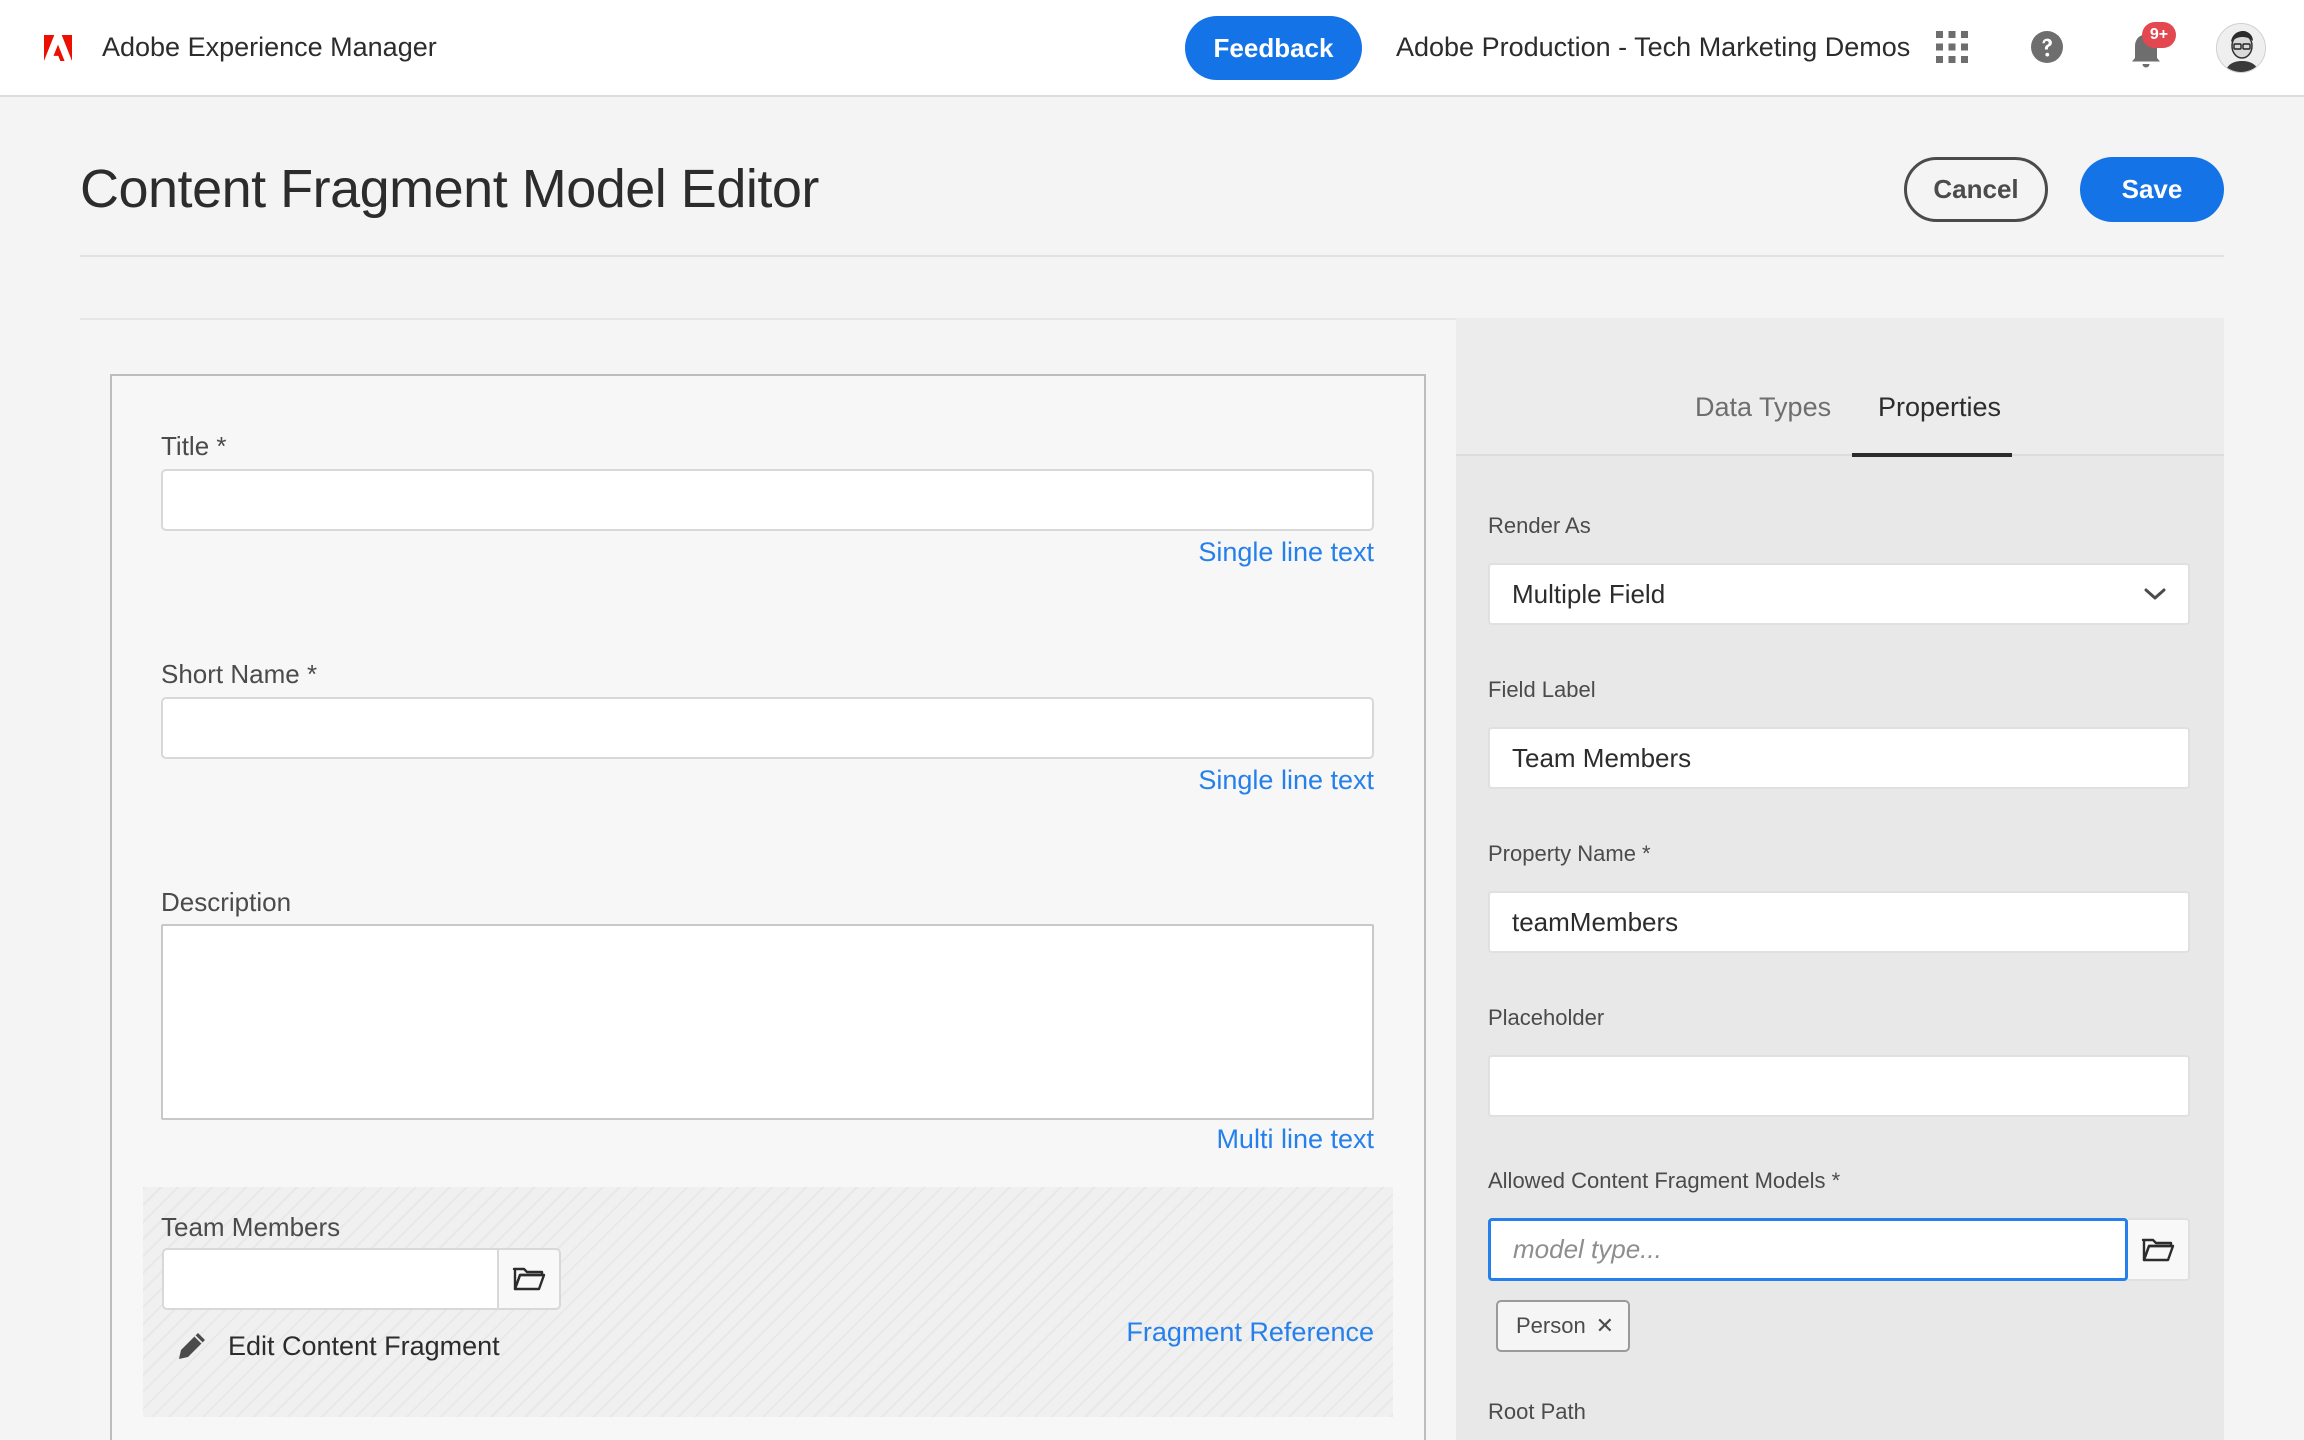  Describe the element at coordinates (767, 1022) in the screenshot. I see `description-field` at that location.